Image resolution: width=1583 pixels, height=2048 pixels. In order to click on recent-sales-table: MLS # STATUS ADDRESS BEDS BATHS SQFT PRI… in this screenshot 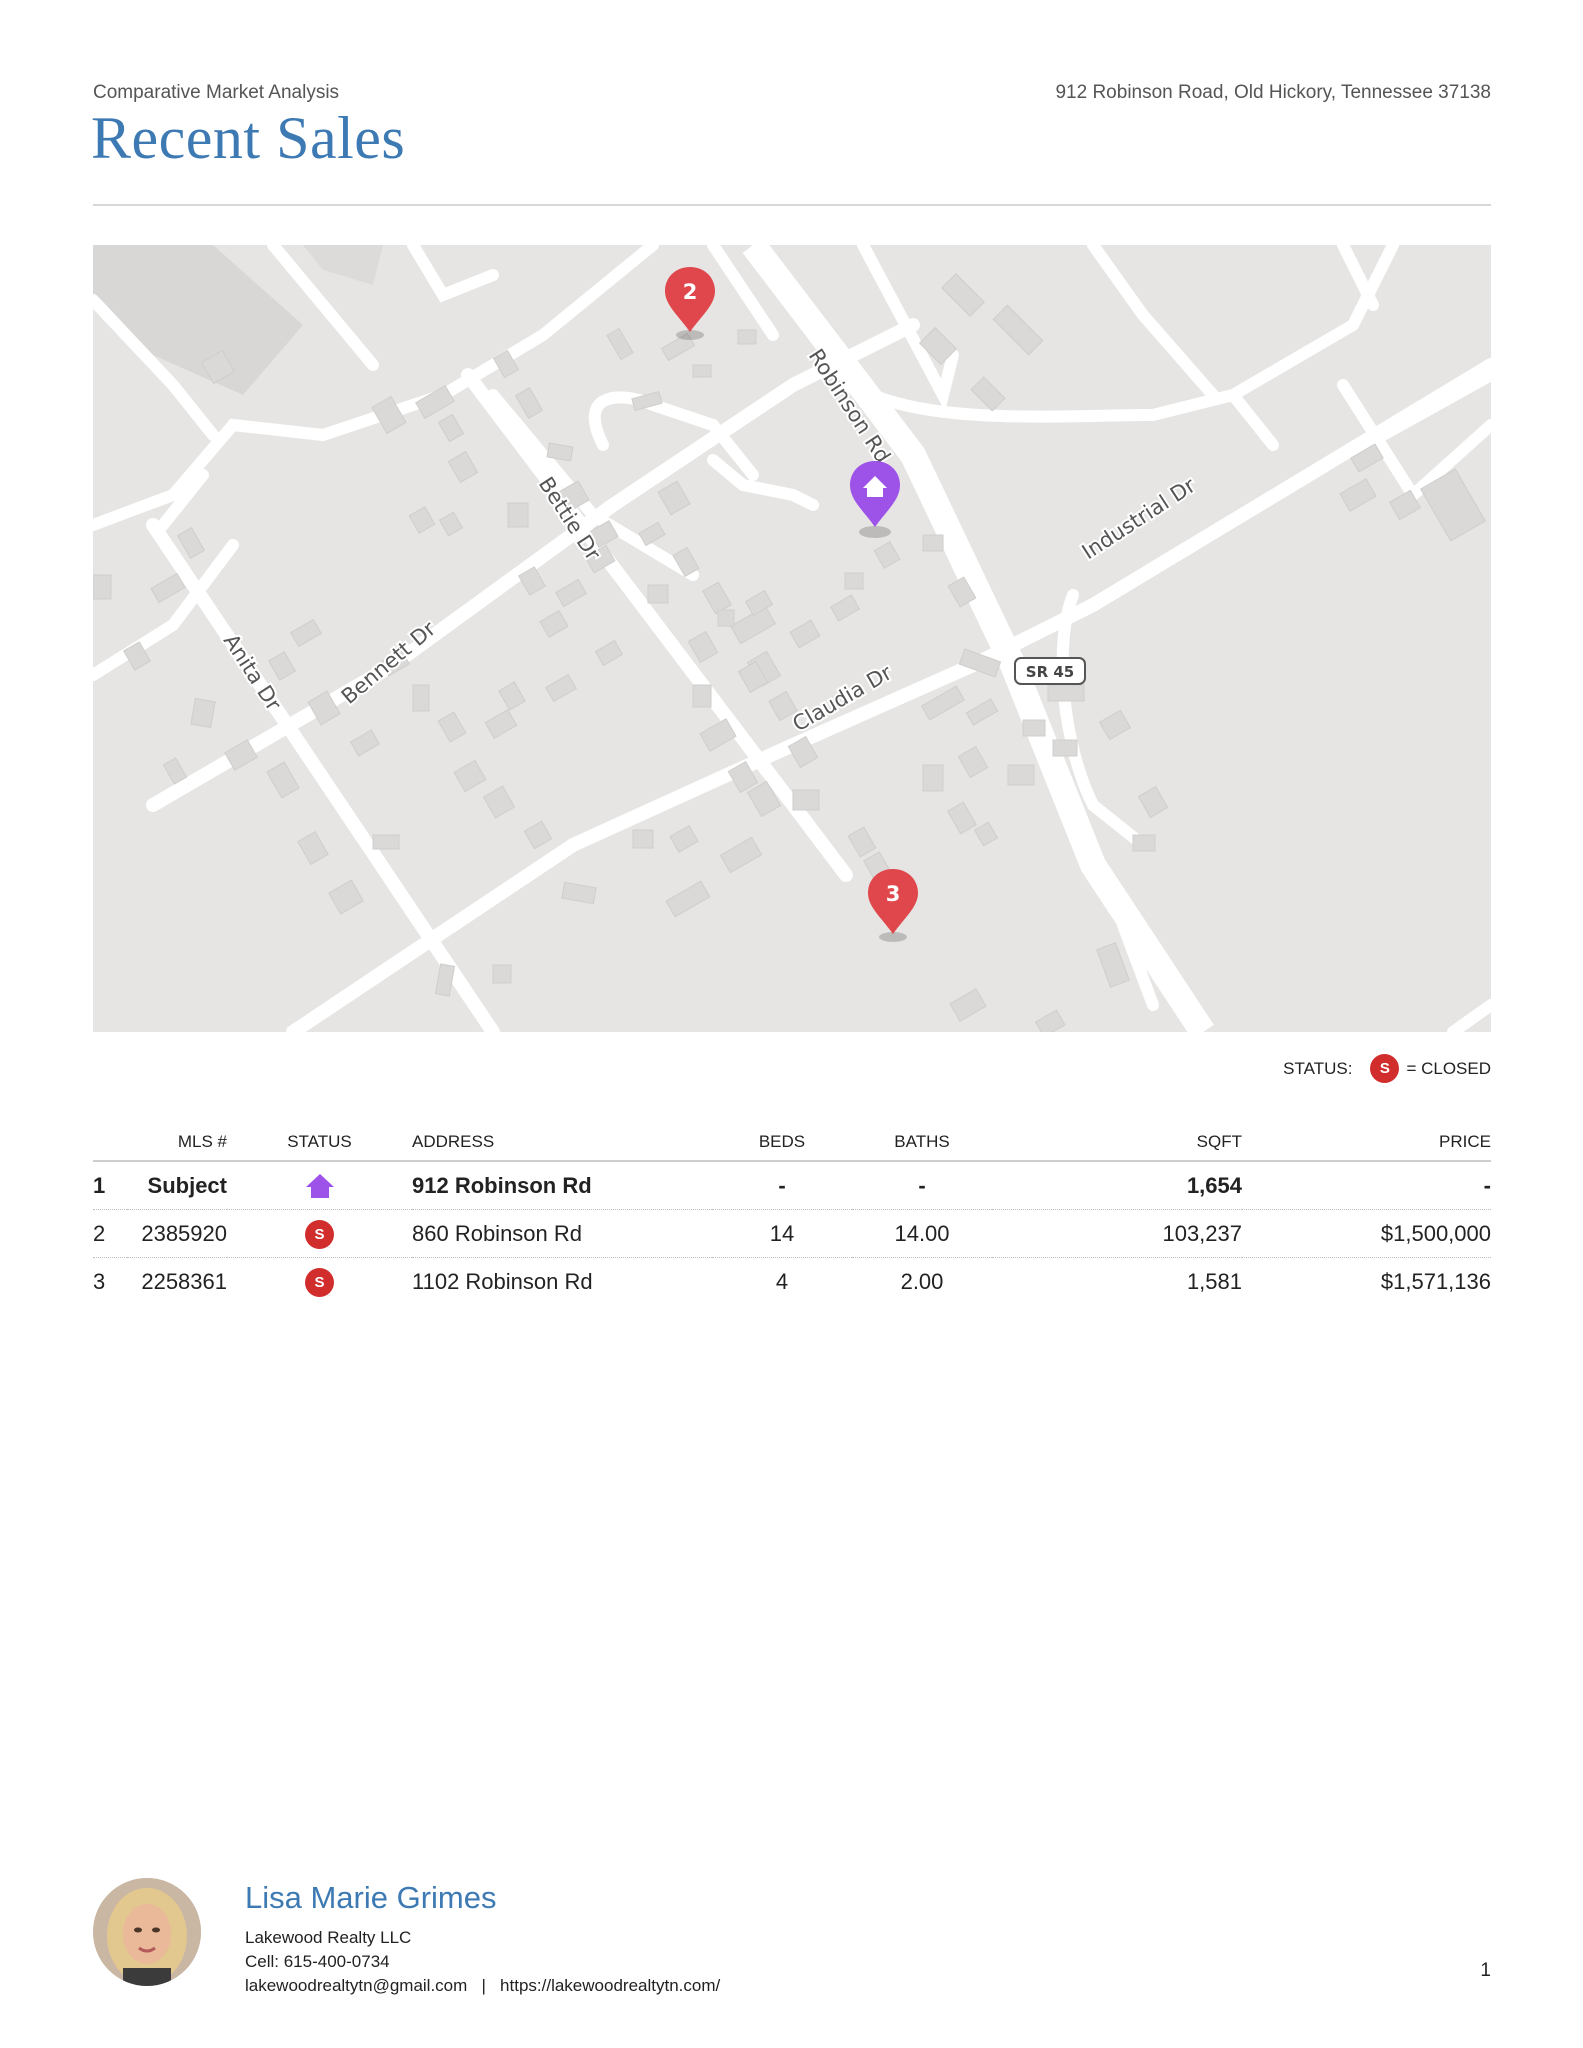, I will do `click(792, 1214)`.